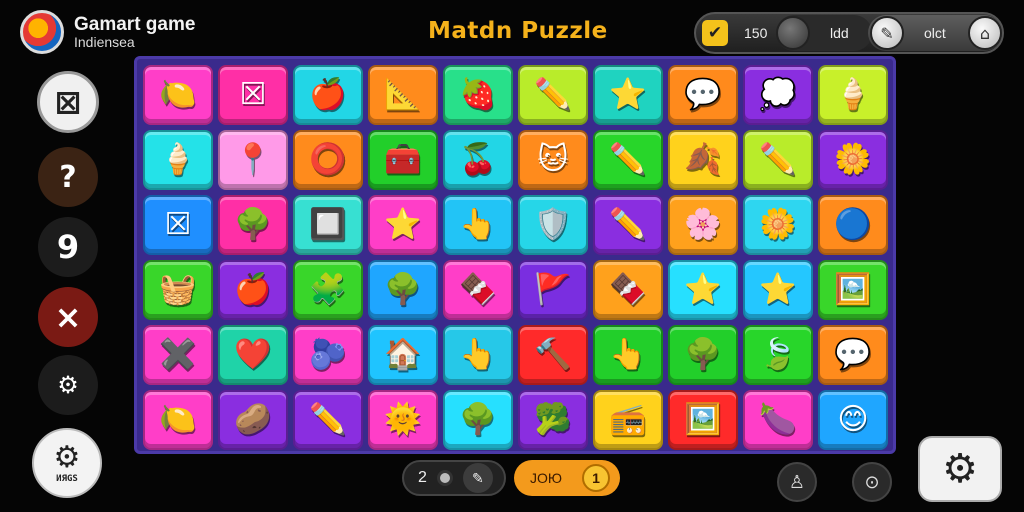 This screenshot has width=1024, height=512. I want to click on status-value-1: 150, so click(756, 33).